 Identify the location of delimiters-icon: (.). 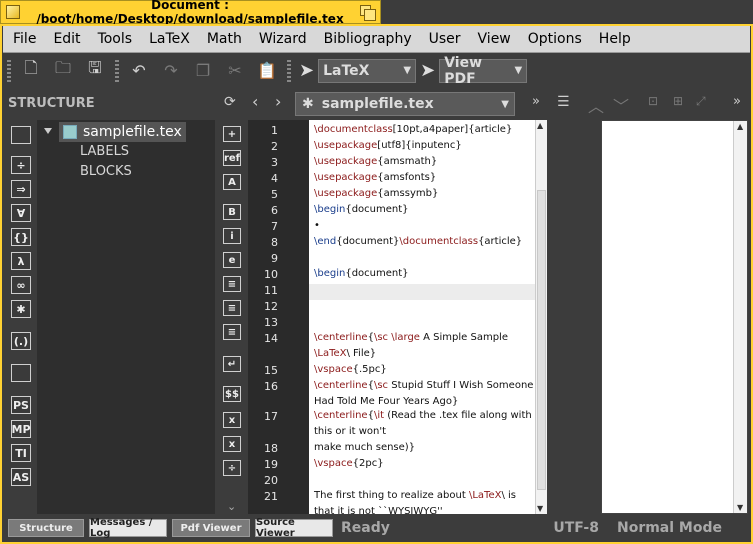
(21, 341).